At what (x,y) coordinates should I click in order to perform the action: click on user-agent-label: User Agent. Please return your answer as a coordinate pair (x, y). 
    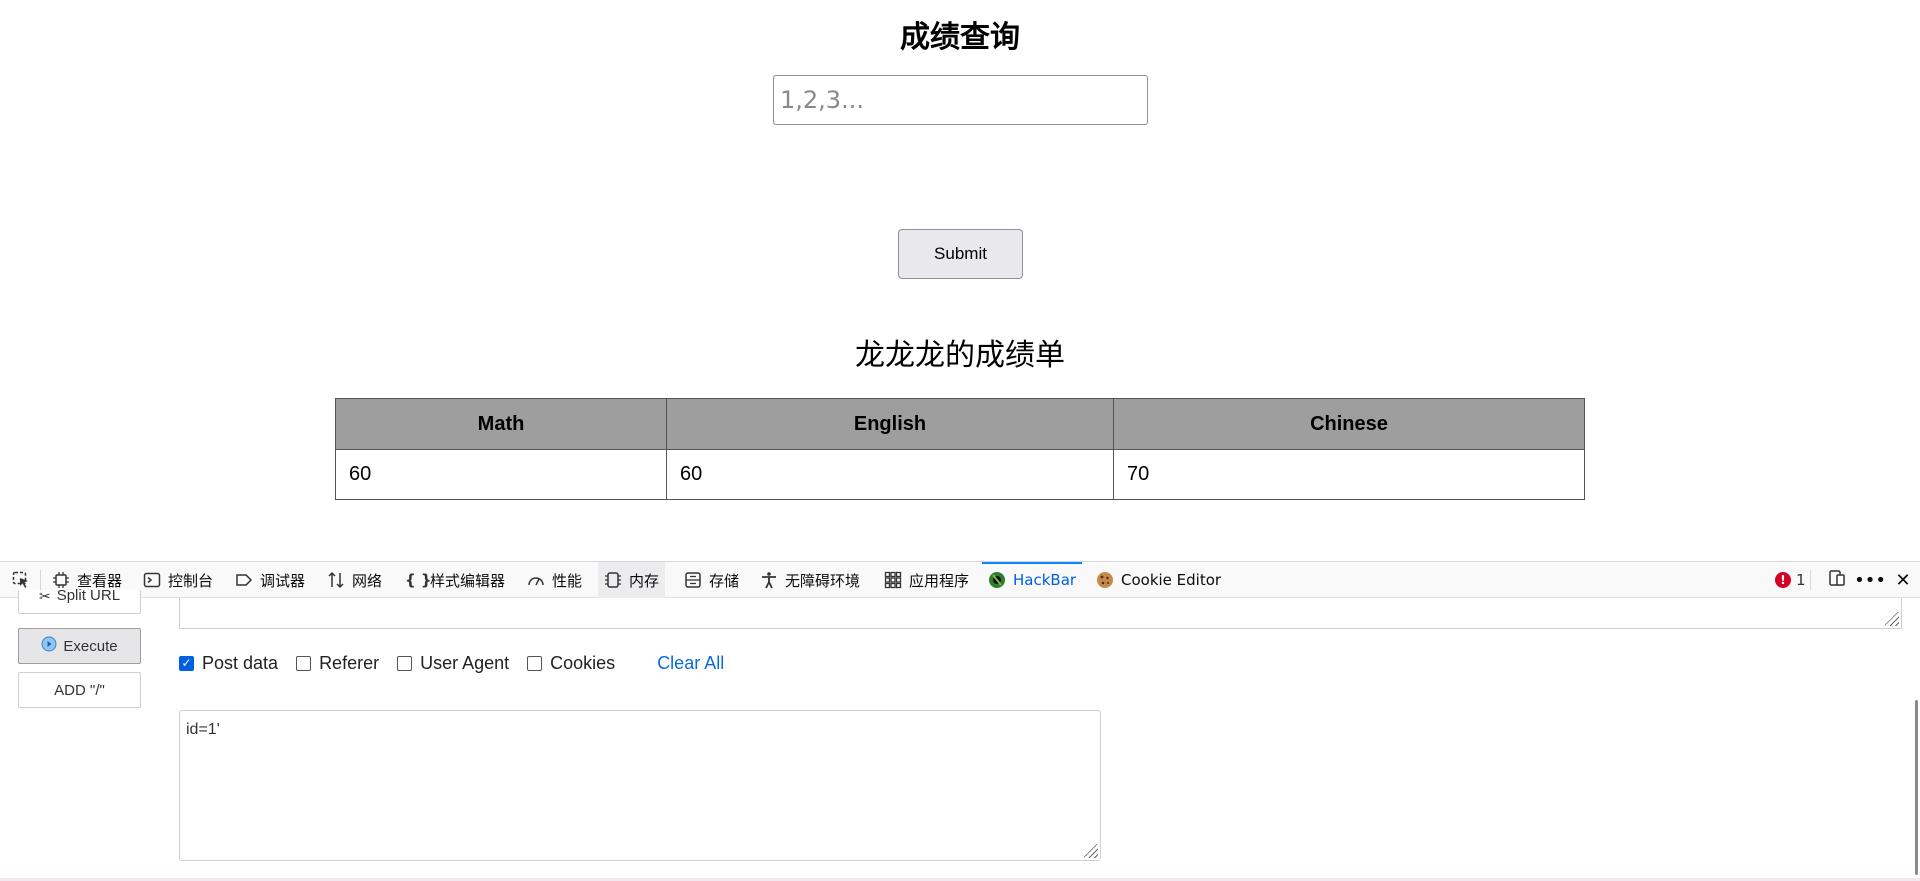
    Looking at the image, I should click on (465, 662).